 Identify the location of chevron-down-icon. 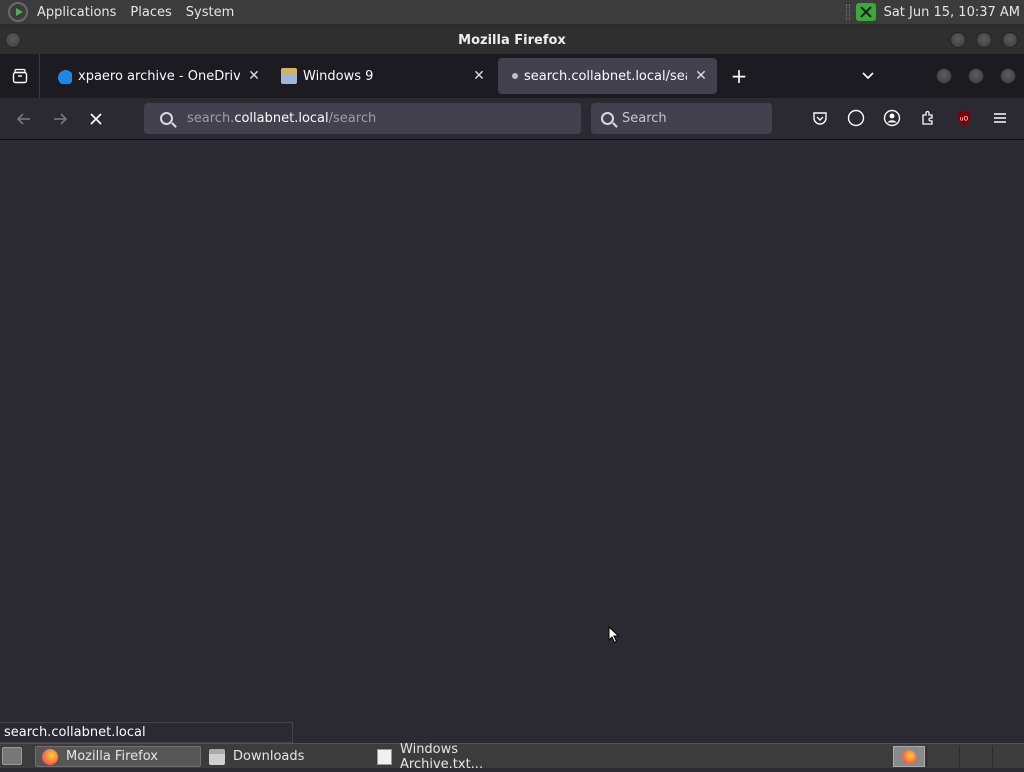
(868, 76).